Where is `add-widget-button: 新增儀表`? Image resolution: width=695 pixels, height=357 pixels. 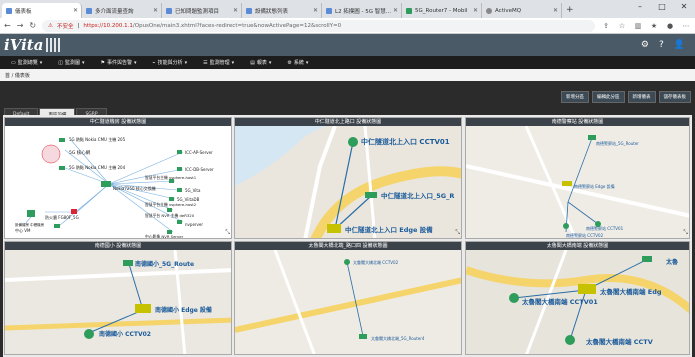 add-widget-button: 新增儀表 is located at coordinates (641, 97).